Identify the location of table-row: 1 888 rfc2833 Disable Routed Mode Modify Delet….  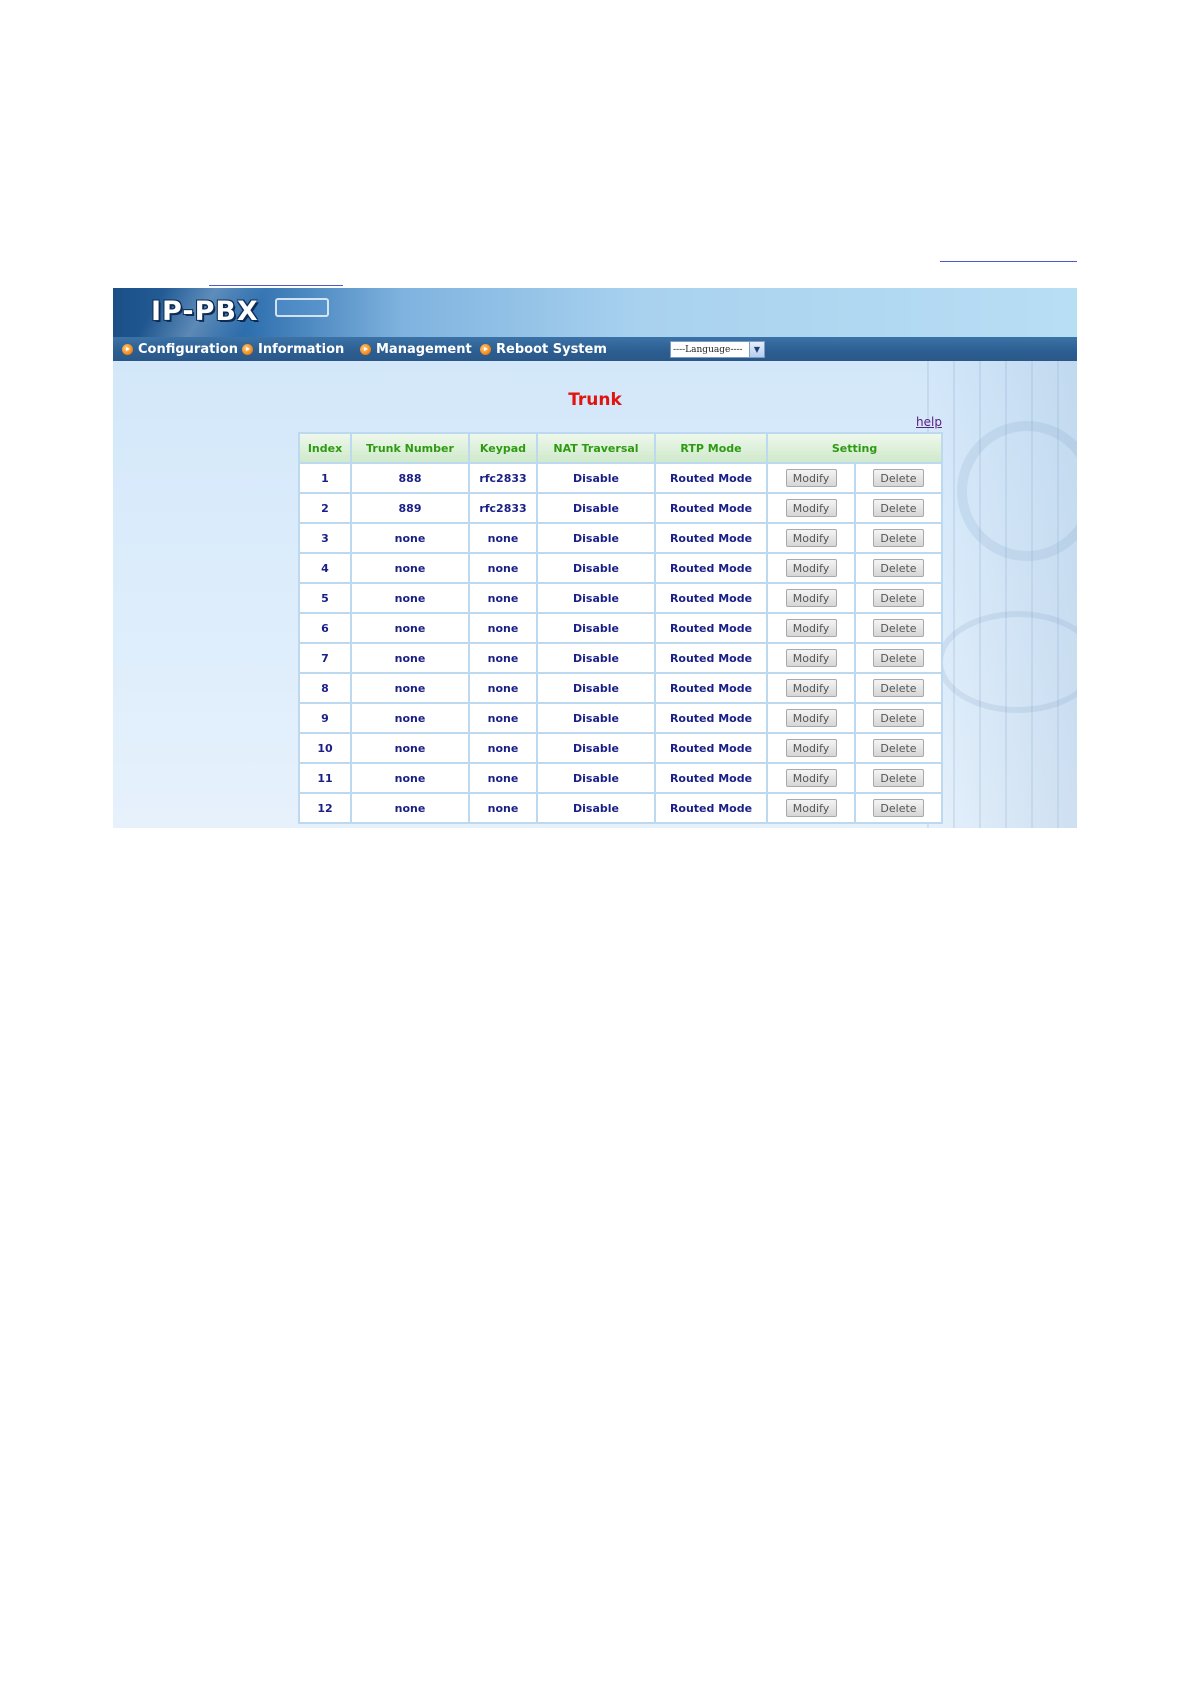
(620, 478).